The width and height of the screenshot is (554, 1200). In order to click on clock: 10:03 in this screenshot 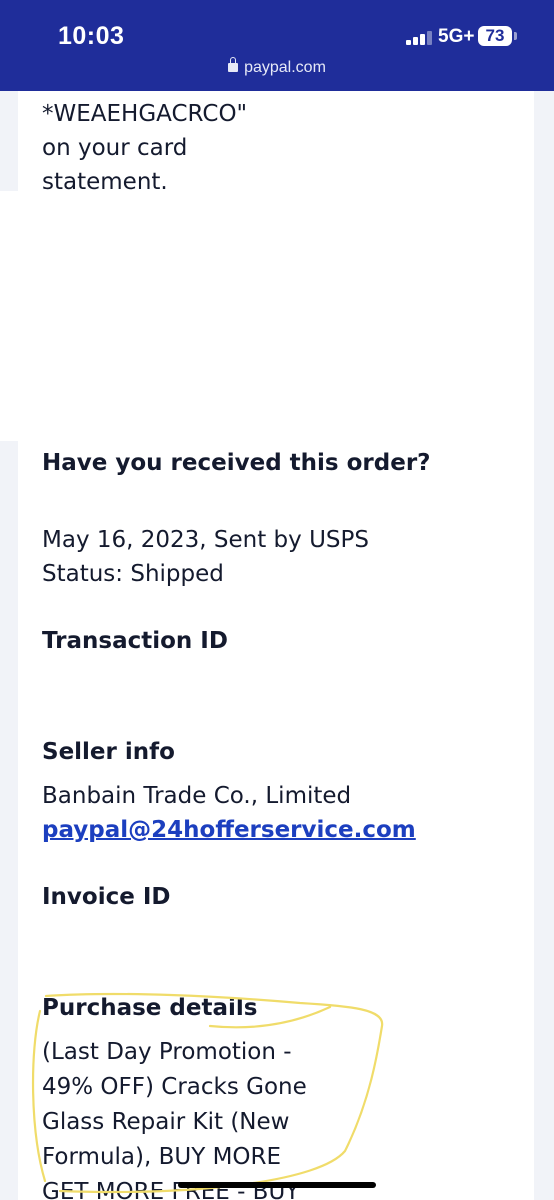, I will do `click(91, 36)`.